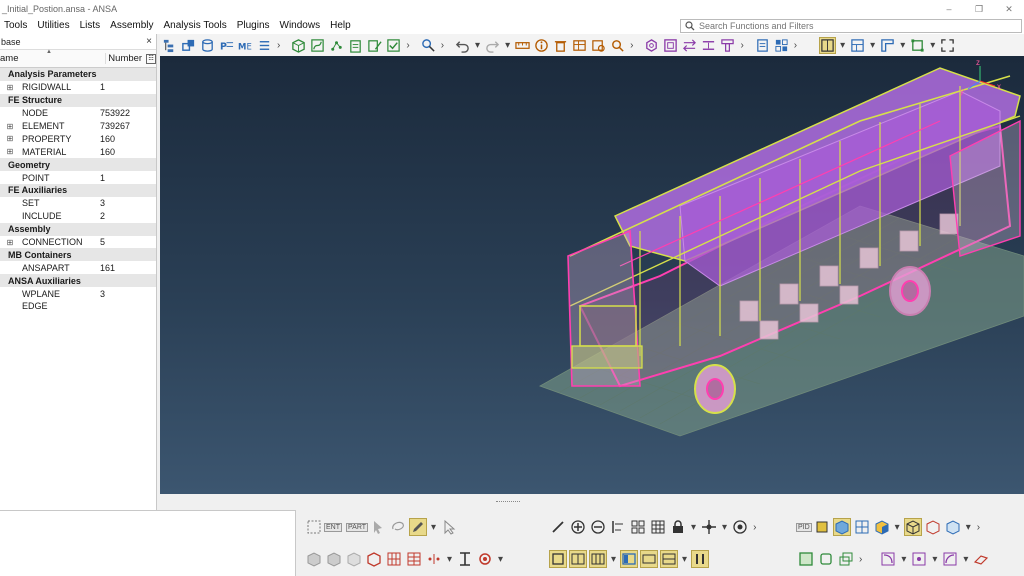 This screenshot has width=1024, height=576. I want to click on menu-lists: Lists, so click(90, 26).